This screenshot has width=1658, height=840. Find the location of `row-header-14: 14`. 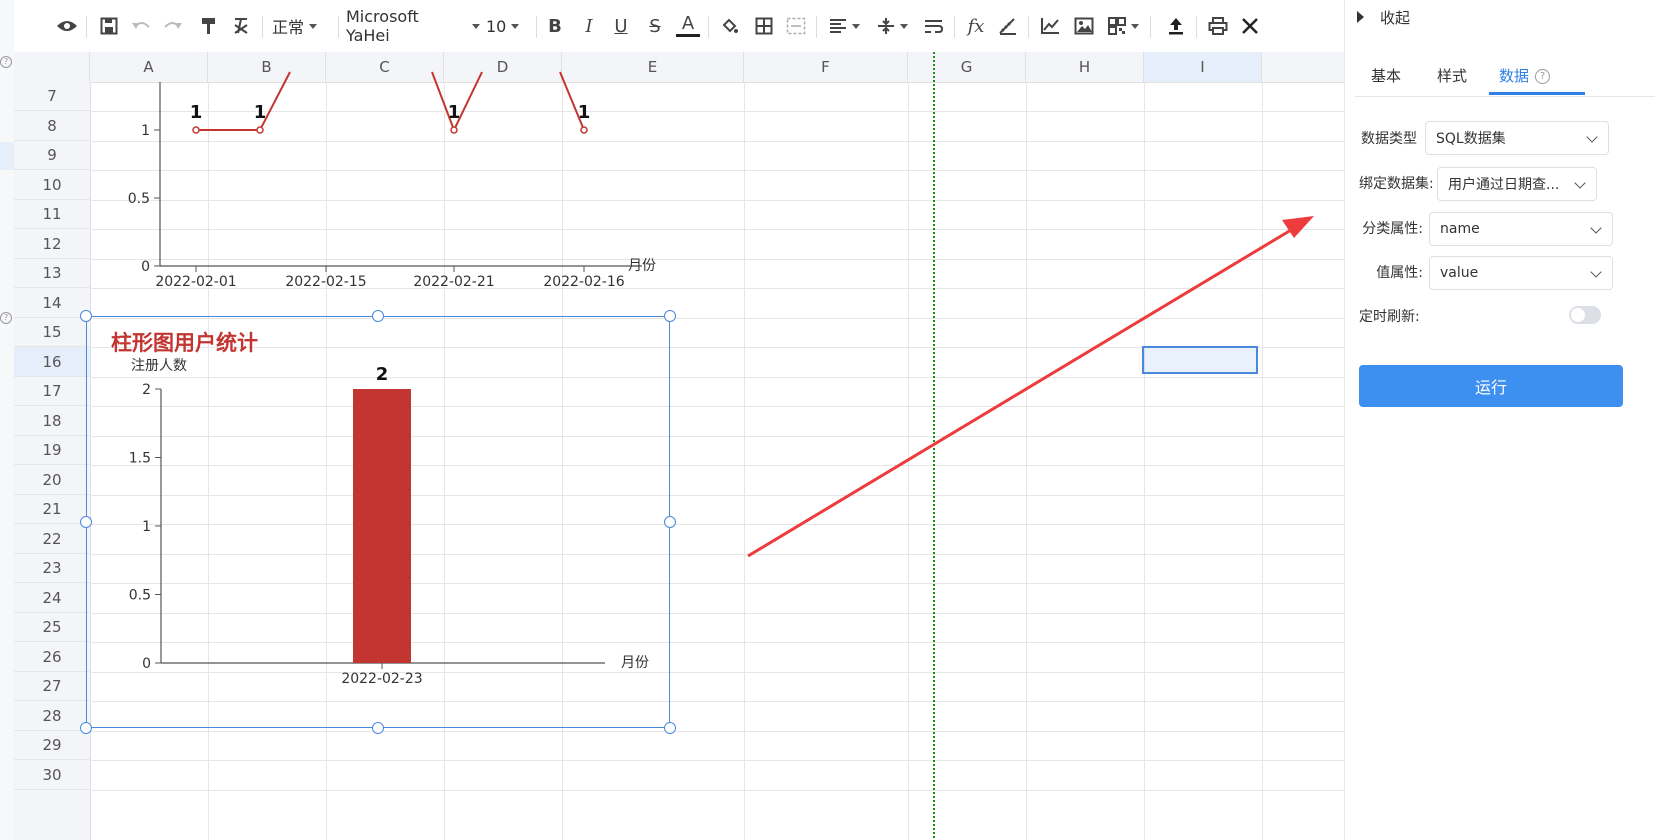

row-header-14: 14 is located at coordinates (52, 303).